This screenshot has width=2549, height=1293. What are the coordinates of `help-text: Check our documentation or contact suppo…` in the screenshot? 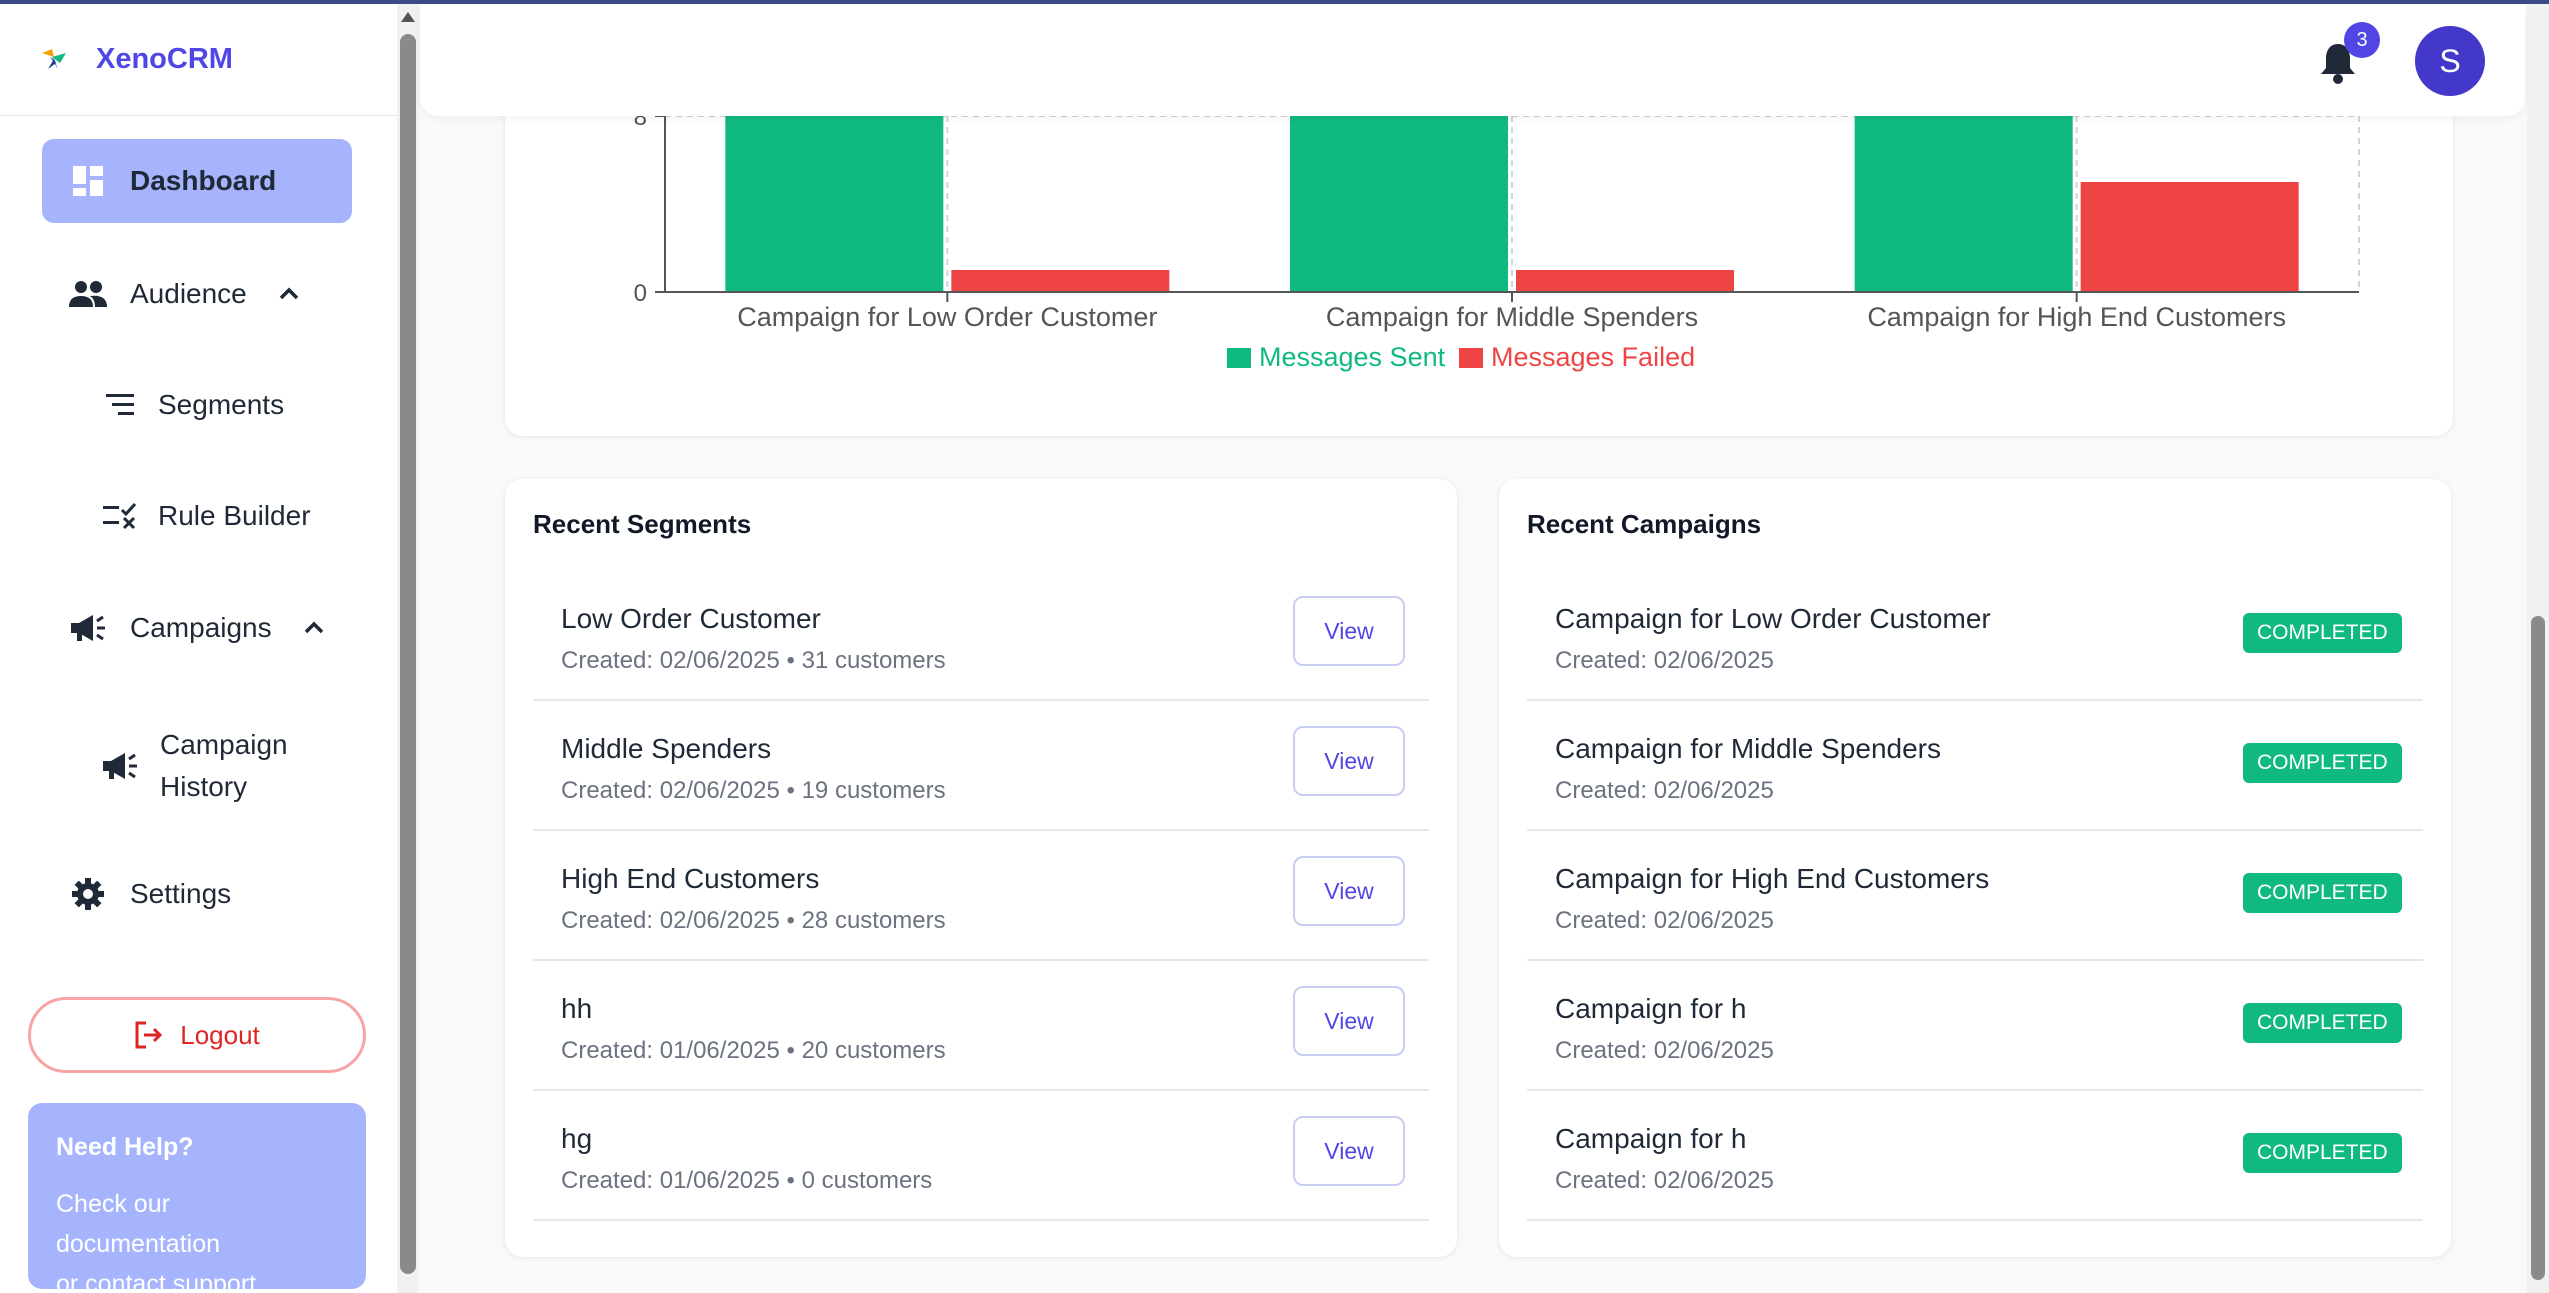 It's located at (197, 1238).